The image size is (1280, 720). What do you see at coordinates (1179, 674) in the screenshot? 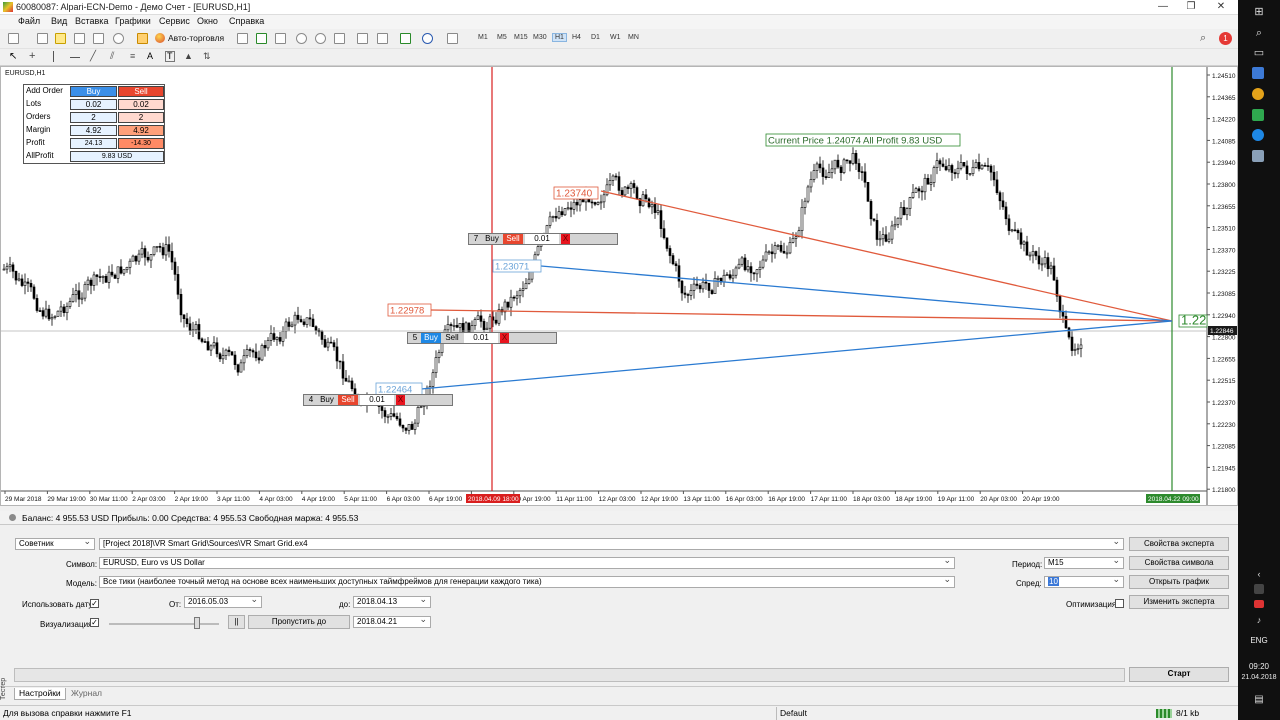
I see `start-button: Старт` at bounding box center [1179, 674].